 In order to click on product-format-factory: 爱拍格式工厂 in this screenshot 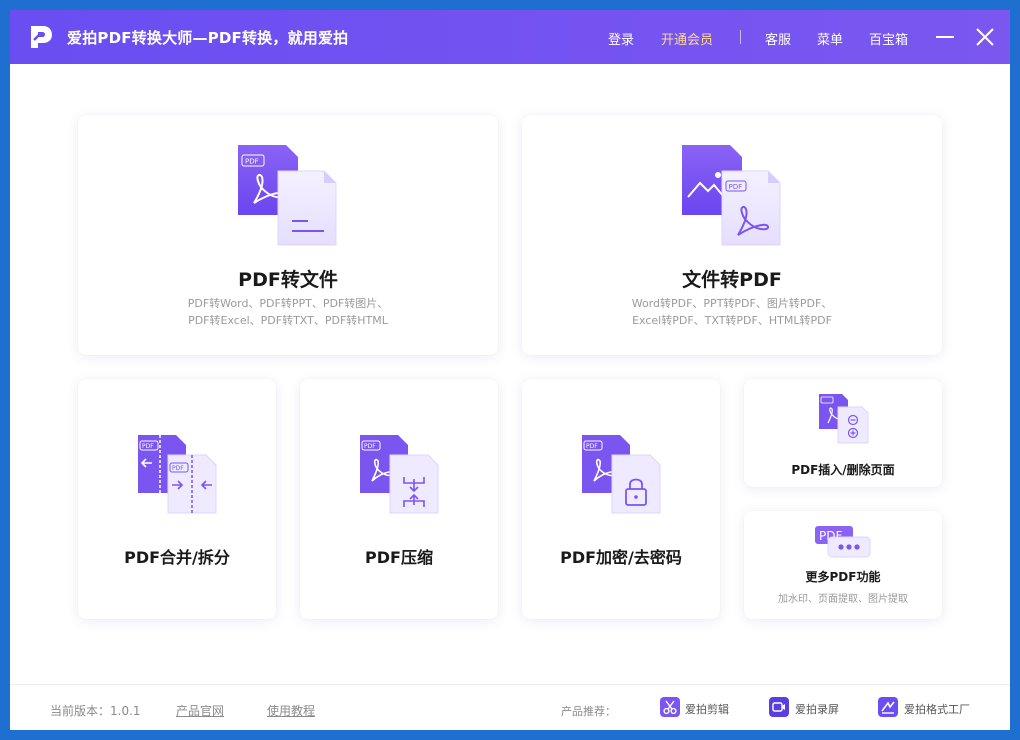, I will do `click(937, 709)`.